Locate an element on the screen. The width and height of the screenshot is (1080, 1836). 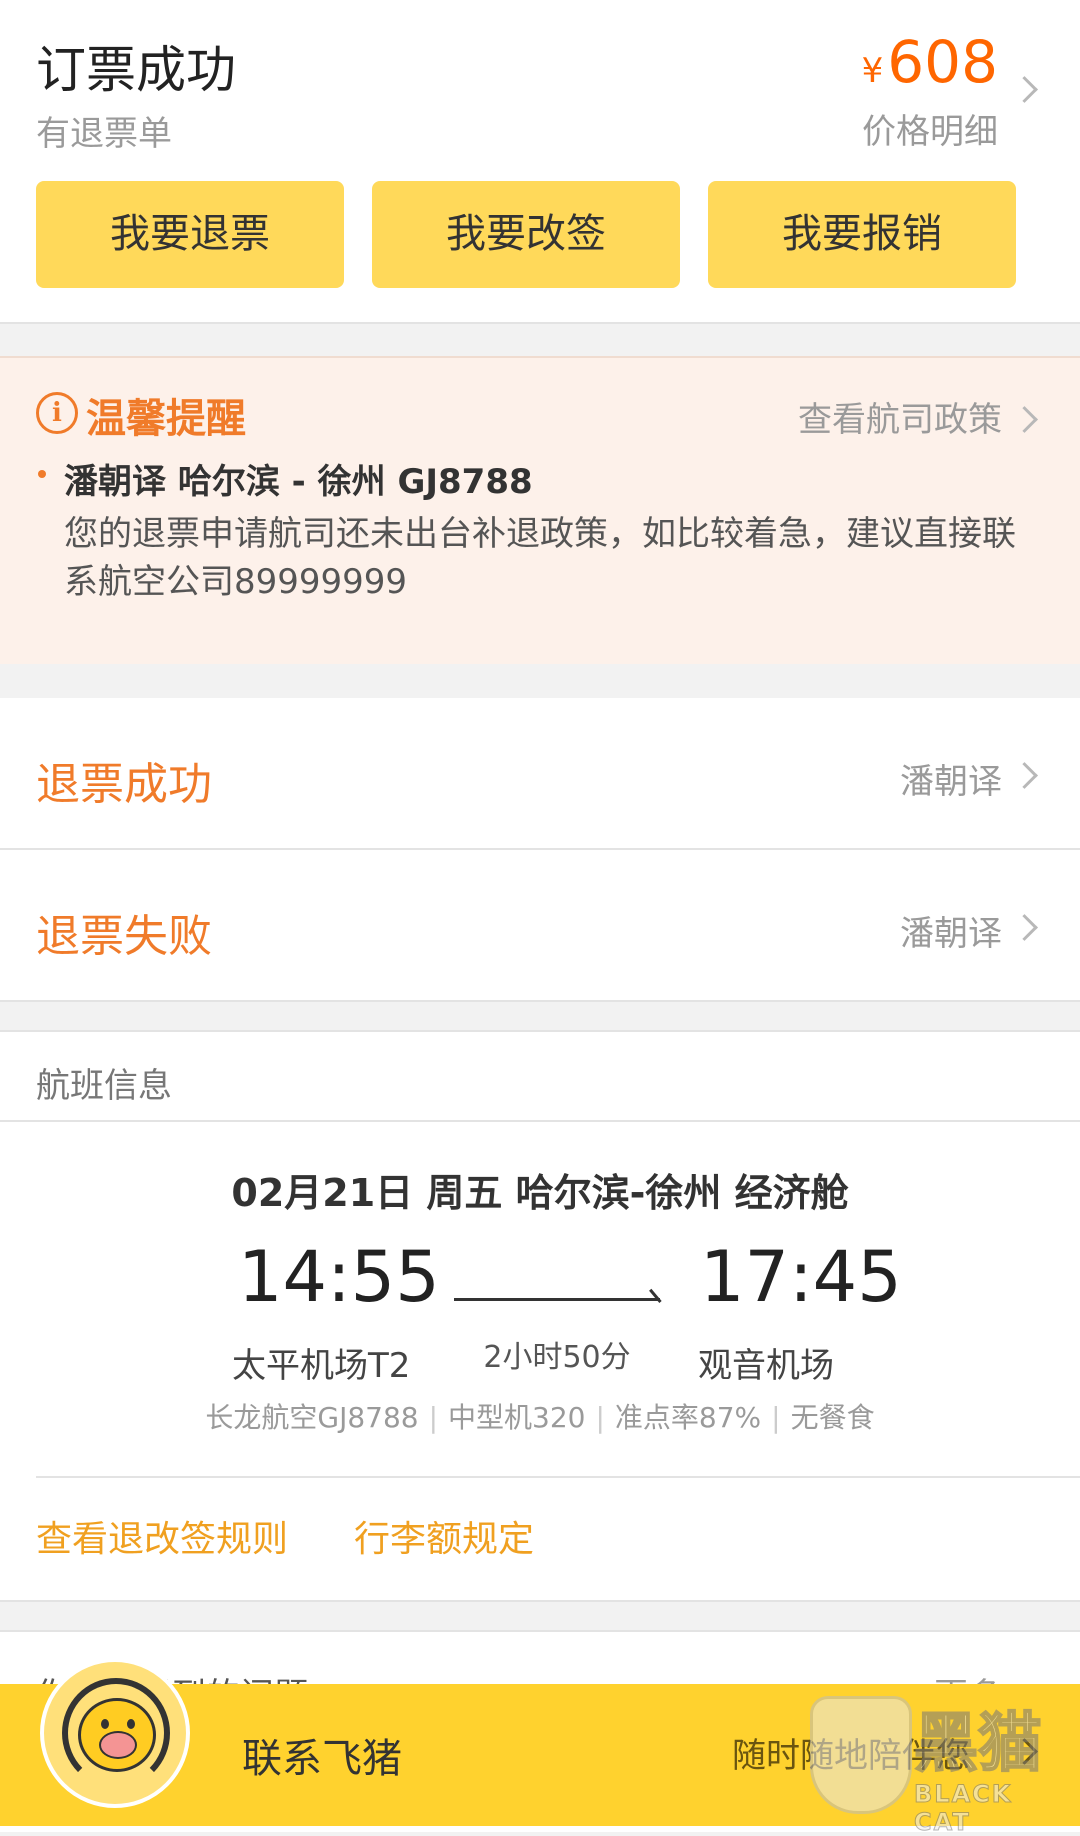
airline-policy-link: 查看航司政策 is located at coordinates (900, 416).